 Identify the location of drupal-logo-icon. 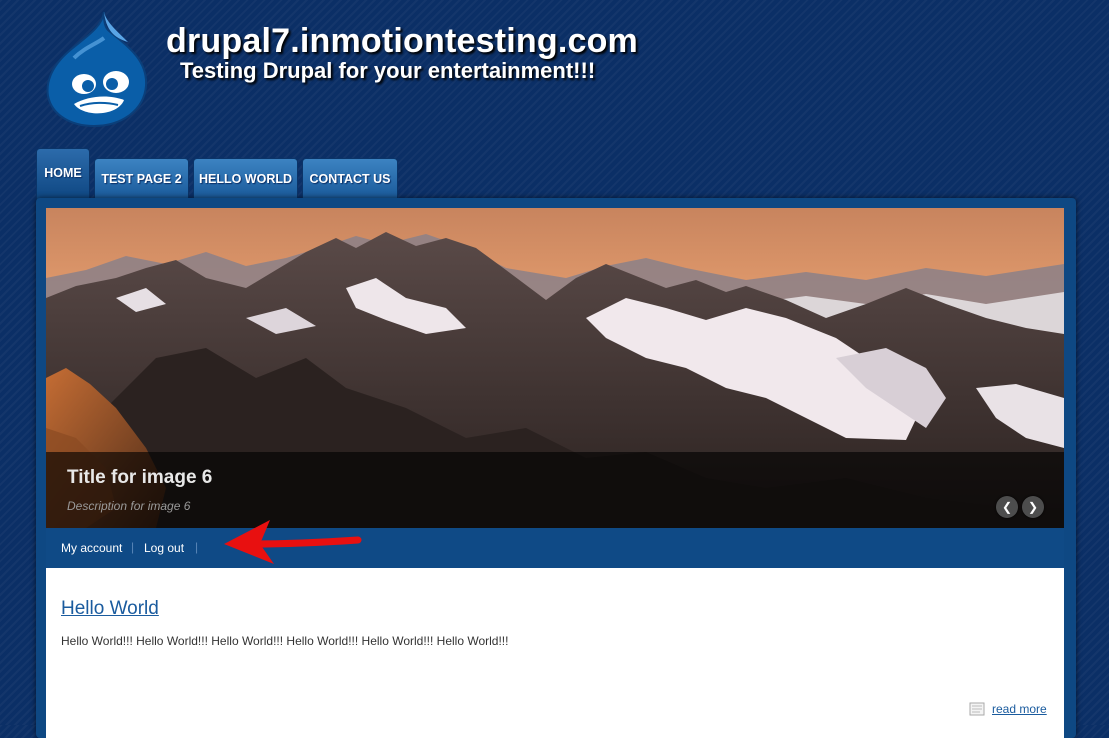
(97, 68).